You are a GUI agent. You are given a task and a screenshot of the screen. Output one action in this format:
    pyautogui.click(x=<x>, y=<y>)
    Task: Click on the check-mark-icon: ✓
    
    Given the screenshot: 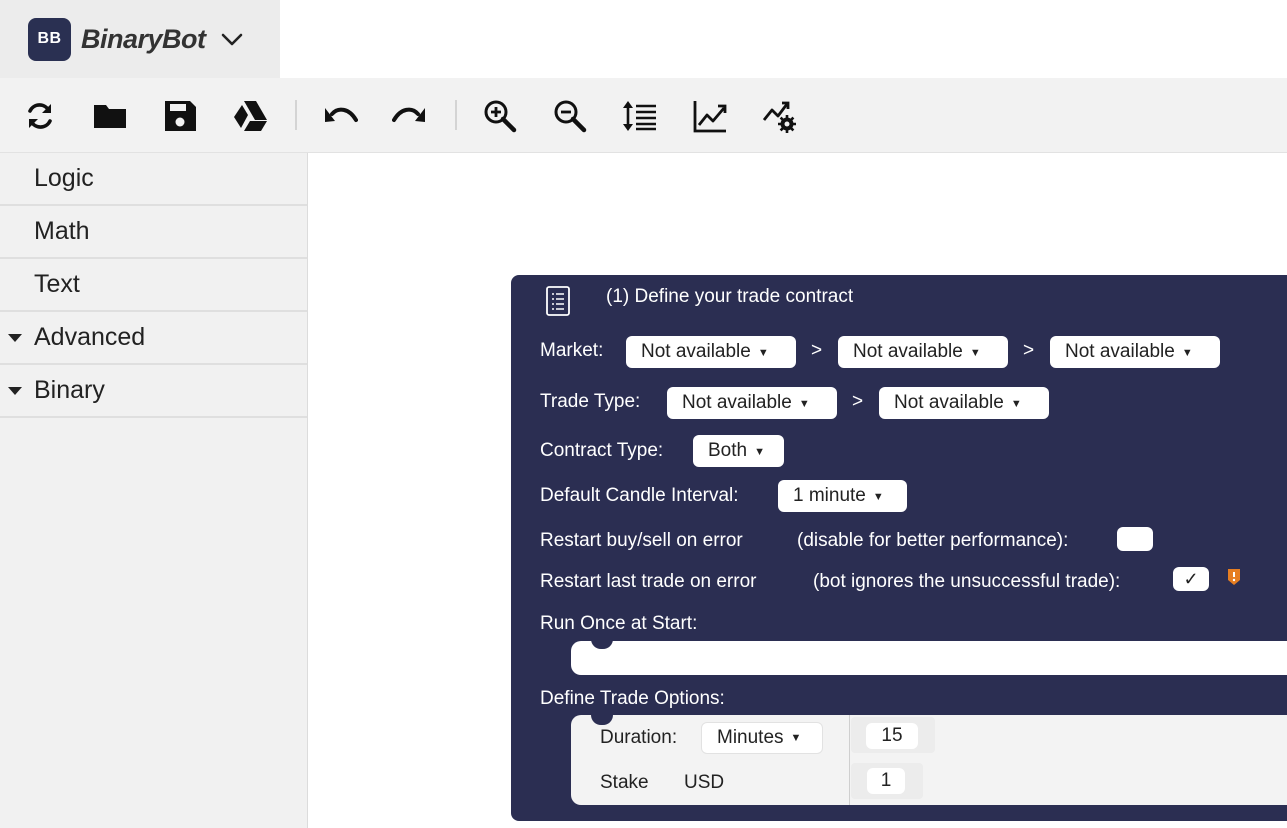 What is the action you would take?
    pyautogui.click(x=1191, y=578)
    